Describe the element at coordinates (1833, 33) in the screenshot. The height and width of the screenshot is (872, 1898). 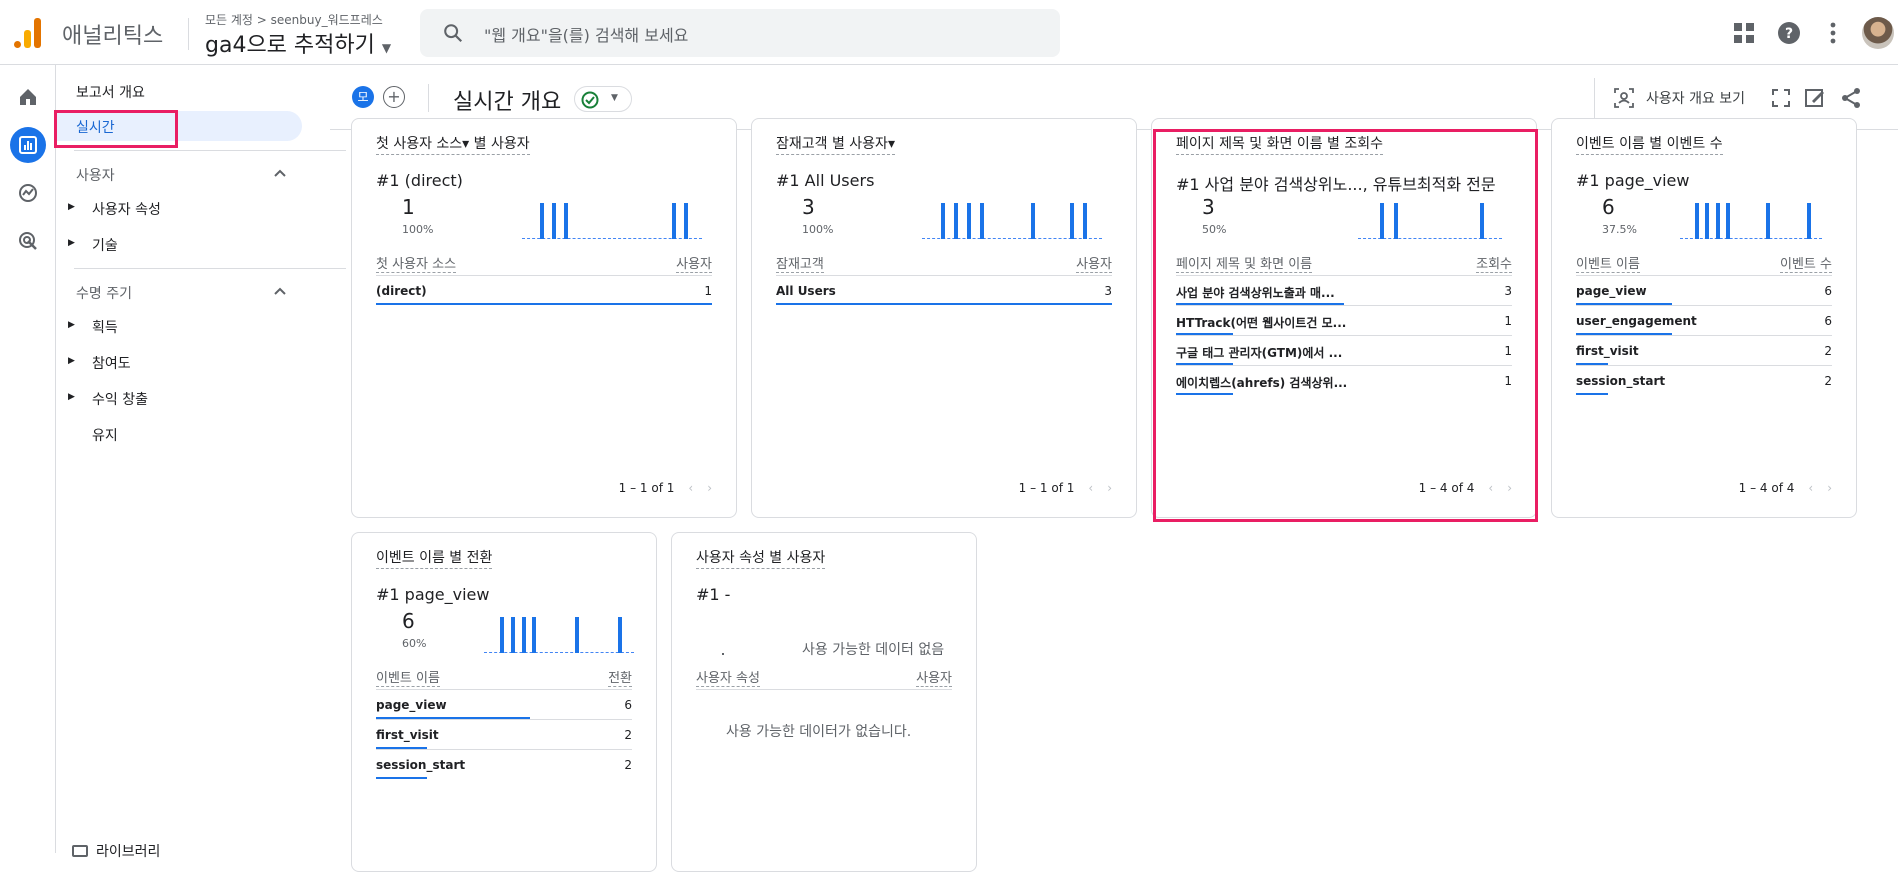
I see `more-vert-icon` at that location.